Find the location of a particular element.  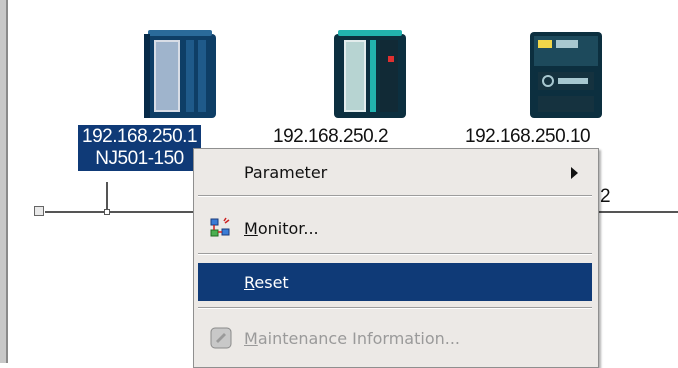

device-2-ip: 192.168.250.2 is located at coordinates (331, 137).